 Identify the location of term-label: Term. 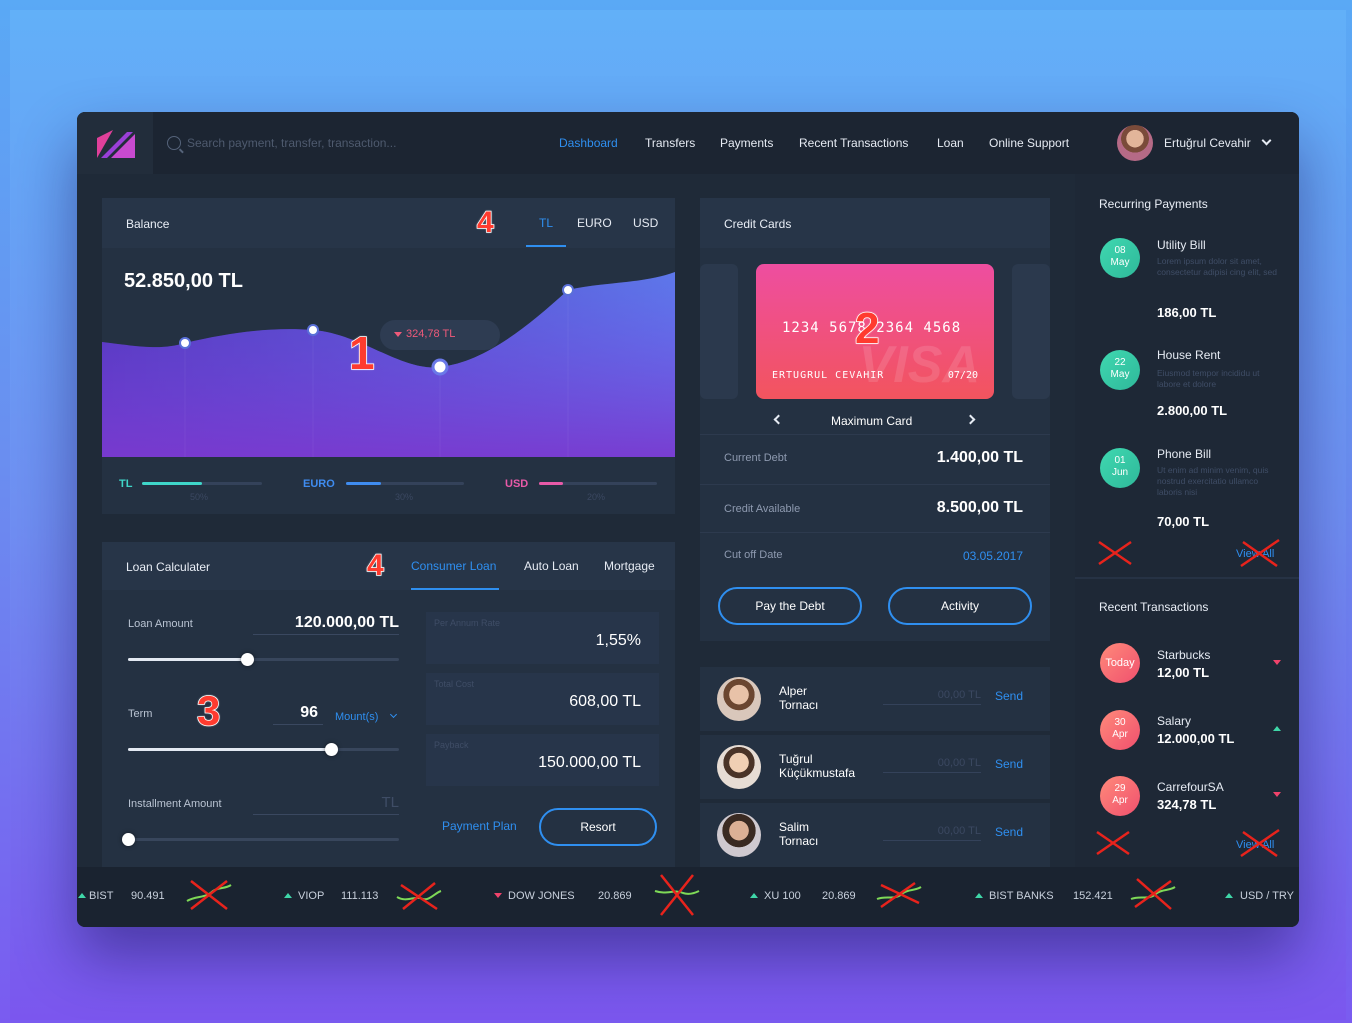
(140, 714).